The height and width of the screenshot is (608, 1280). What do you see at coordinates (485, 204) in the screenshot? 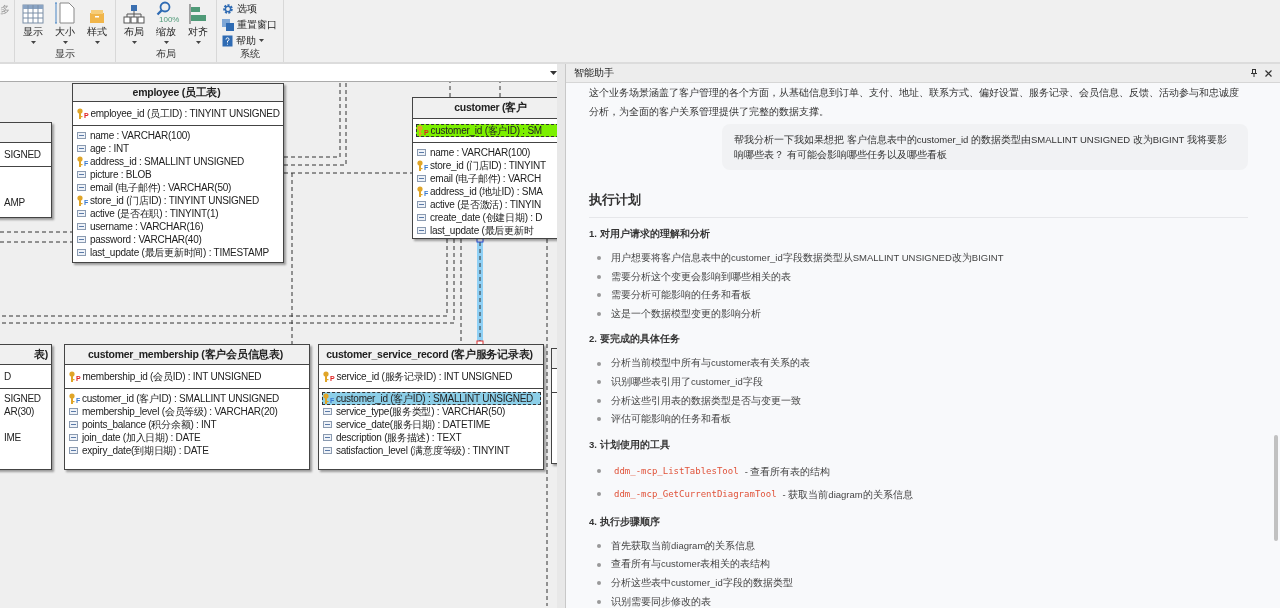
I see `field-text: active (是否激活) : TINYIN` at bounding box center [485, 204].